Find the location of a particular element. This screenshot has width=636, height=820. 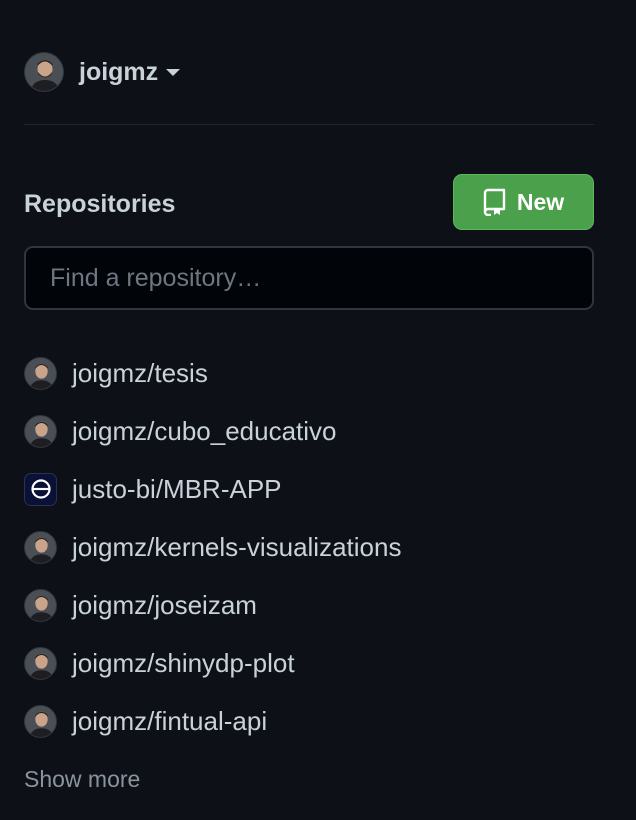

repository-item: joigmz/cubo_educativo is located at coordinates (212, 431).